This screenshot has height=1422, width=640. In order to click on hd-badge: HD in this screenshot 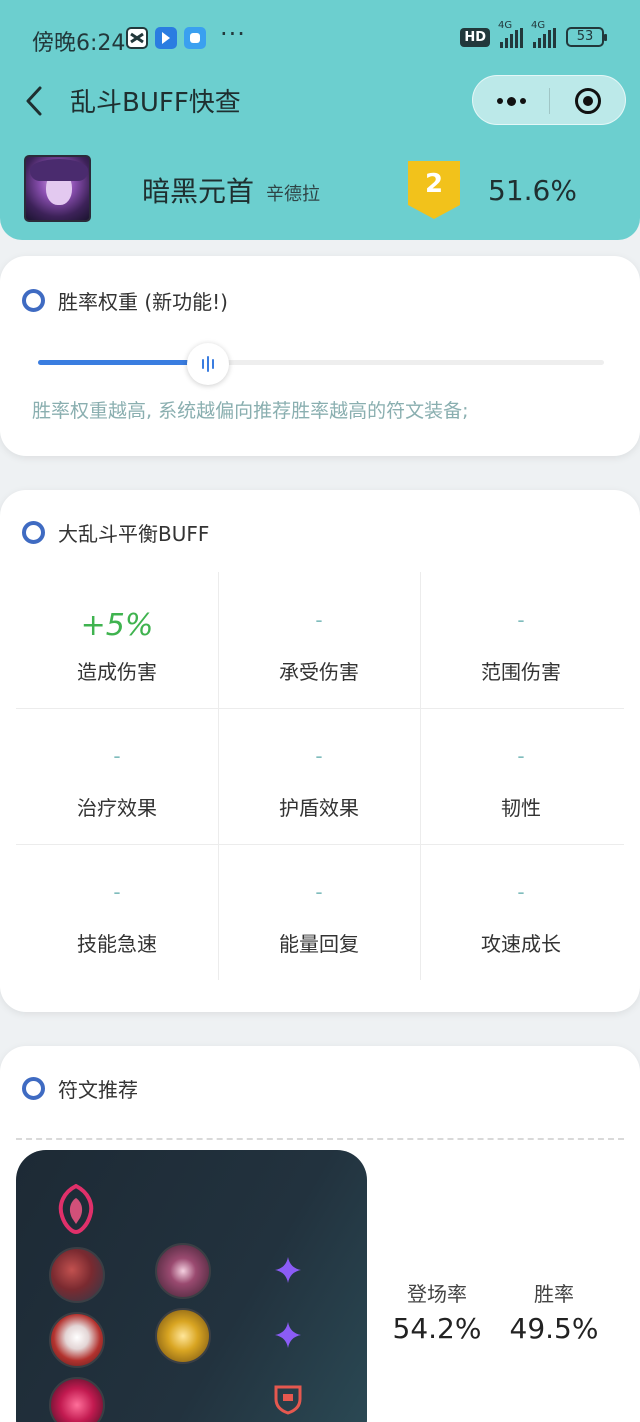, I will do `click(475, 37)`.